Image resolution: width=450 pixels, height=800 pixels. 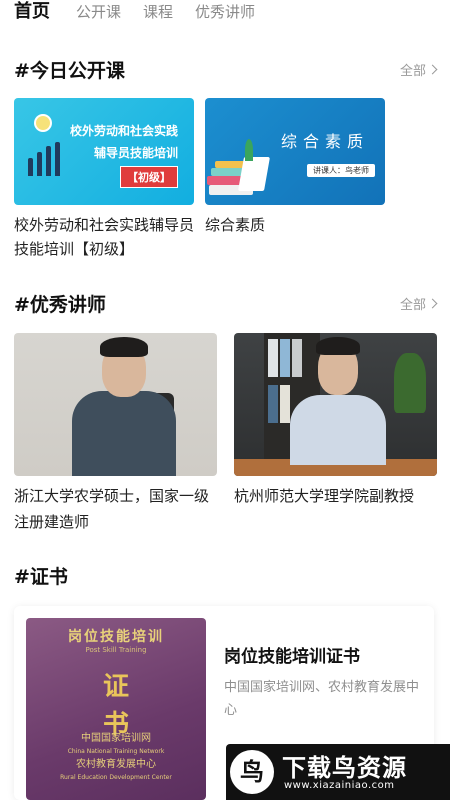 What do you see at coordinates (226, 303) in the screenshot?
I see `teachers-header: #优秀讲师 全部` at bounding box center [226, 303].